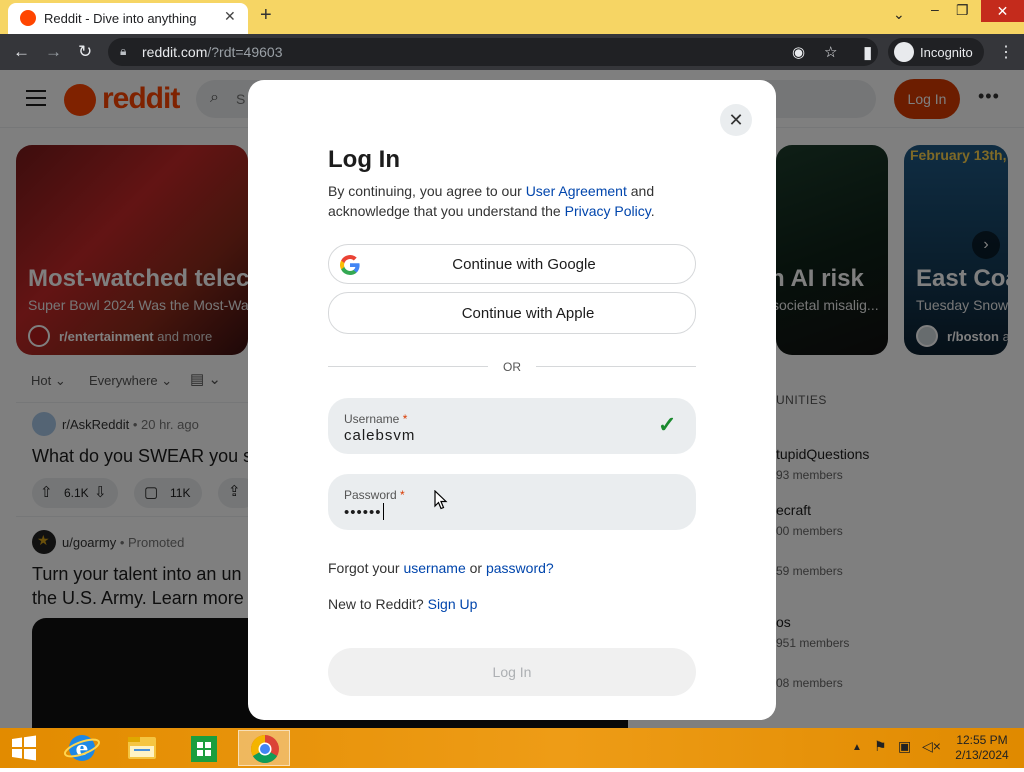 This screenshot has height=772, width=1024. Describe the element at coordinates (528, 313) in the screenshot. I see `apple-button-label: Continue with Apple` at that location.